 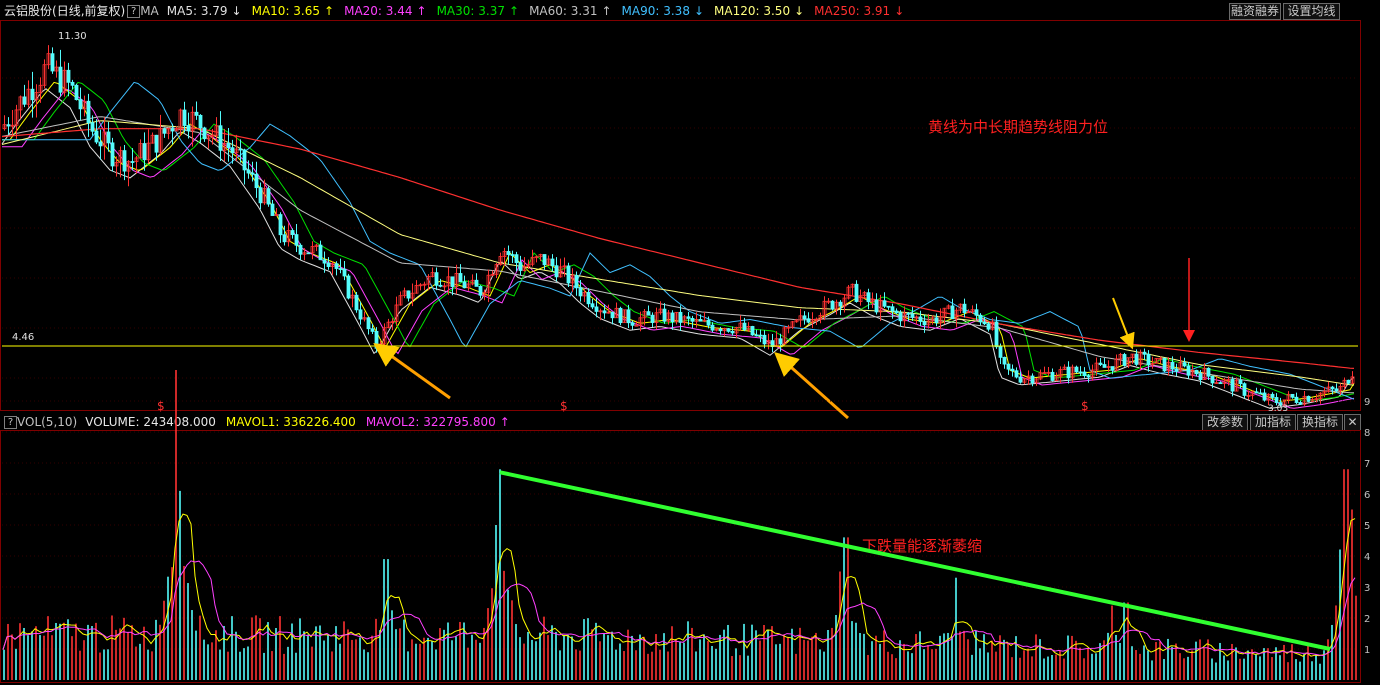 What do you see at coordinates (1367, 402) in the screenshot?
I see `volume-tick-label: 9` at bounding box center [1367, 402].